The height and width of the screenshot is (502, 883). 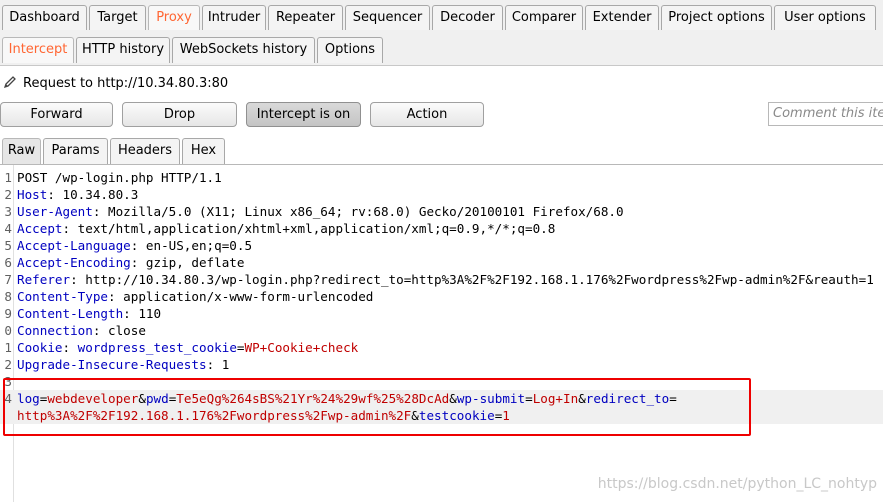 I want to click on line-text: Accept-Encoding: gzip, deflate, so click(x=130, y=262).